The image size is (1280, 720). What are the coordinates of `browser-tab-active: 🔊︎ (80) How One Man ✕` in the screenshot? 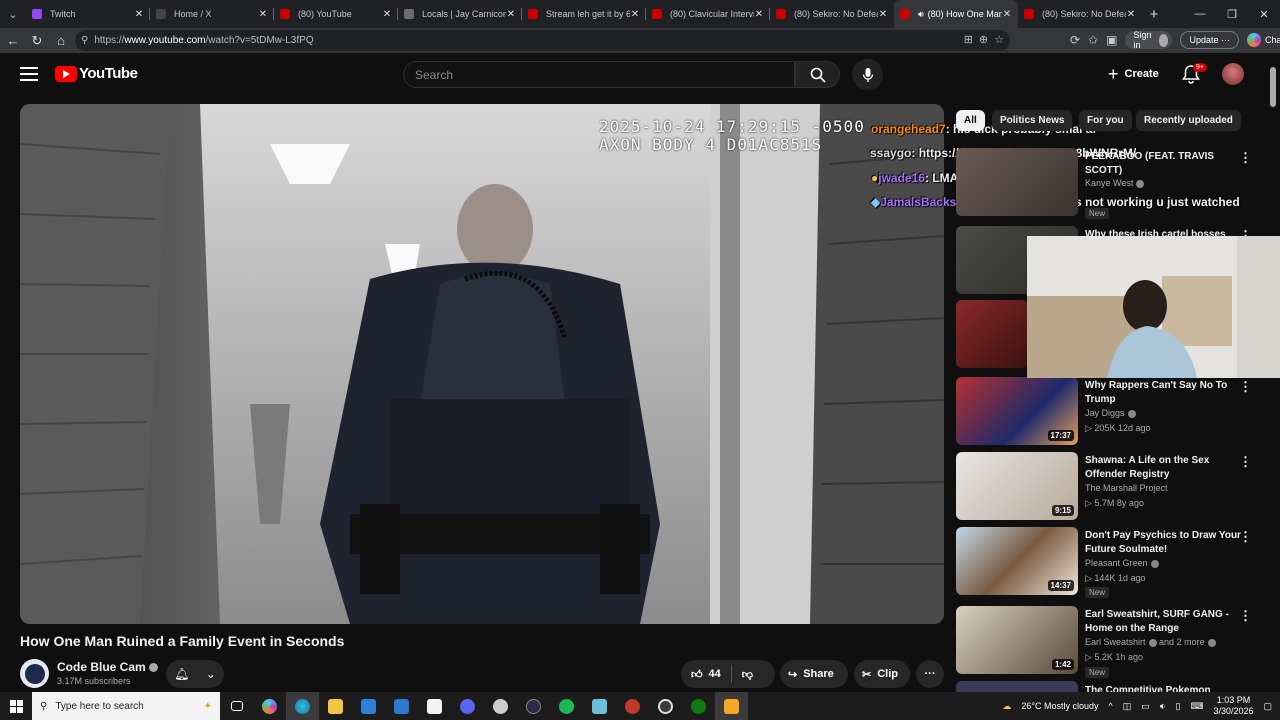 It's located at (956, 14).